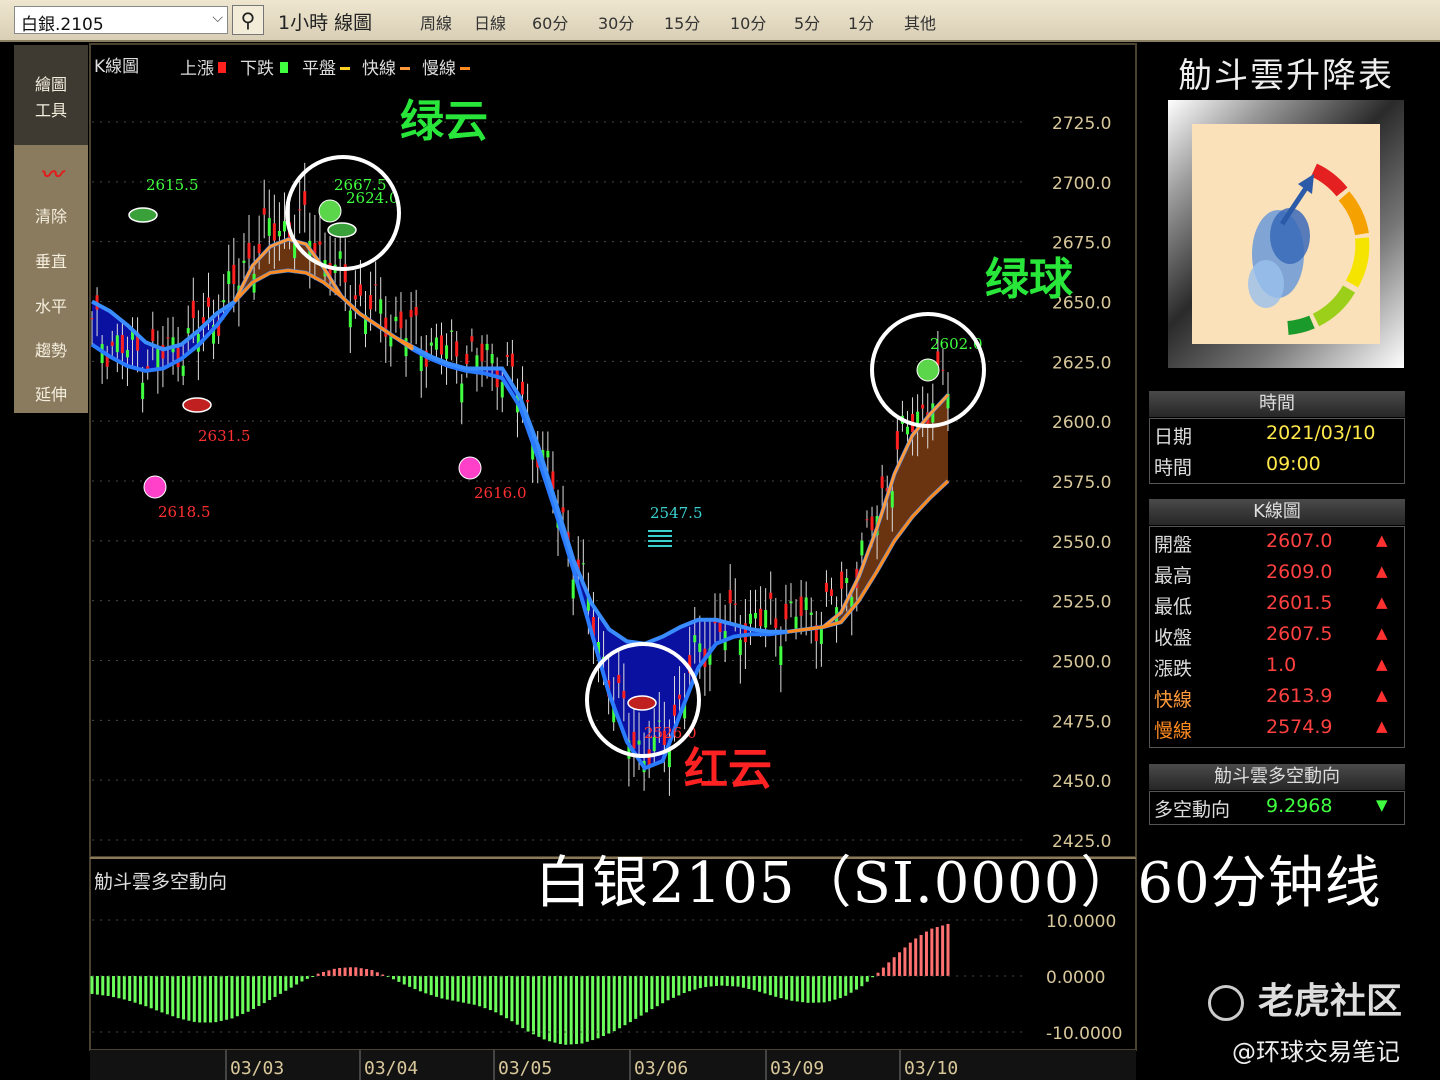 Image resolution: width=1440 pixels, height=1080 pixels. What do you see at coordinates (1278, 697) in the screenshot?
I see `k-row-fast: 快線 2613.9 ▲` at bounding box center [1278, 697].